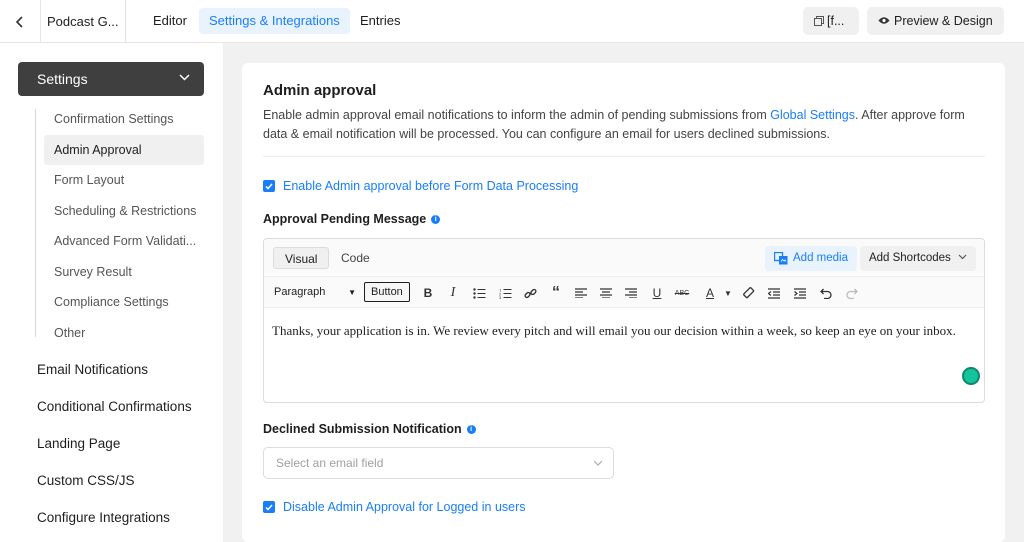 The height and width of the screenshot is (542, 1024). I want to click on paragraph-label: Paragraph, so click(300, 292).